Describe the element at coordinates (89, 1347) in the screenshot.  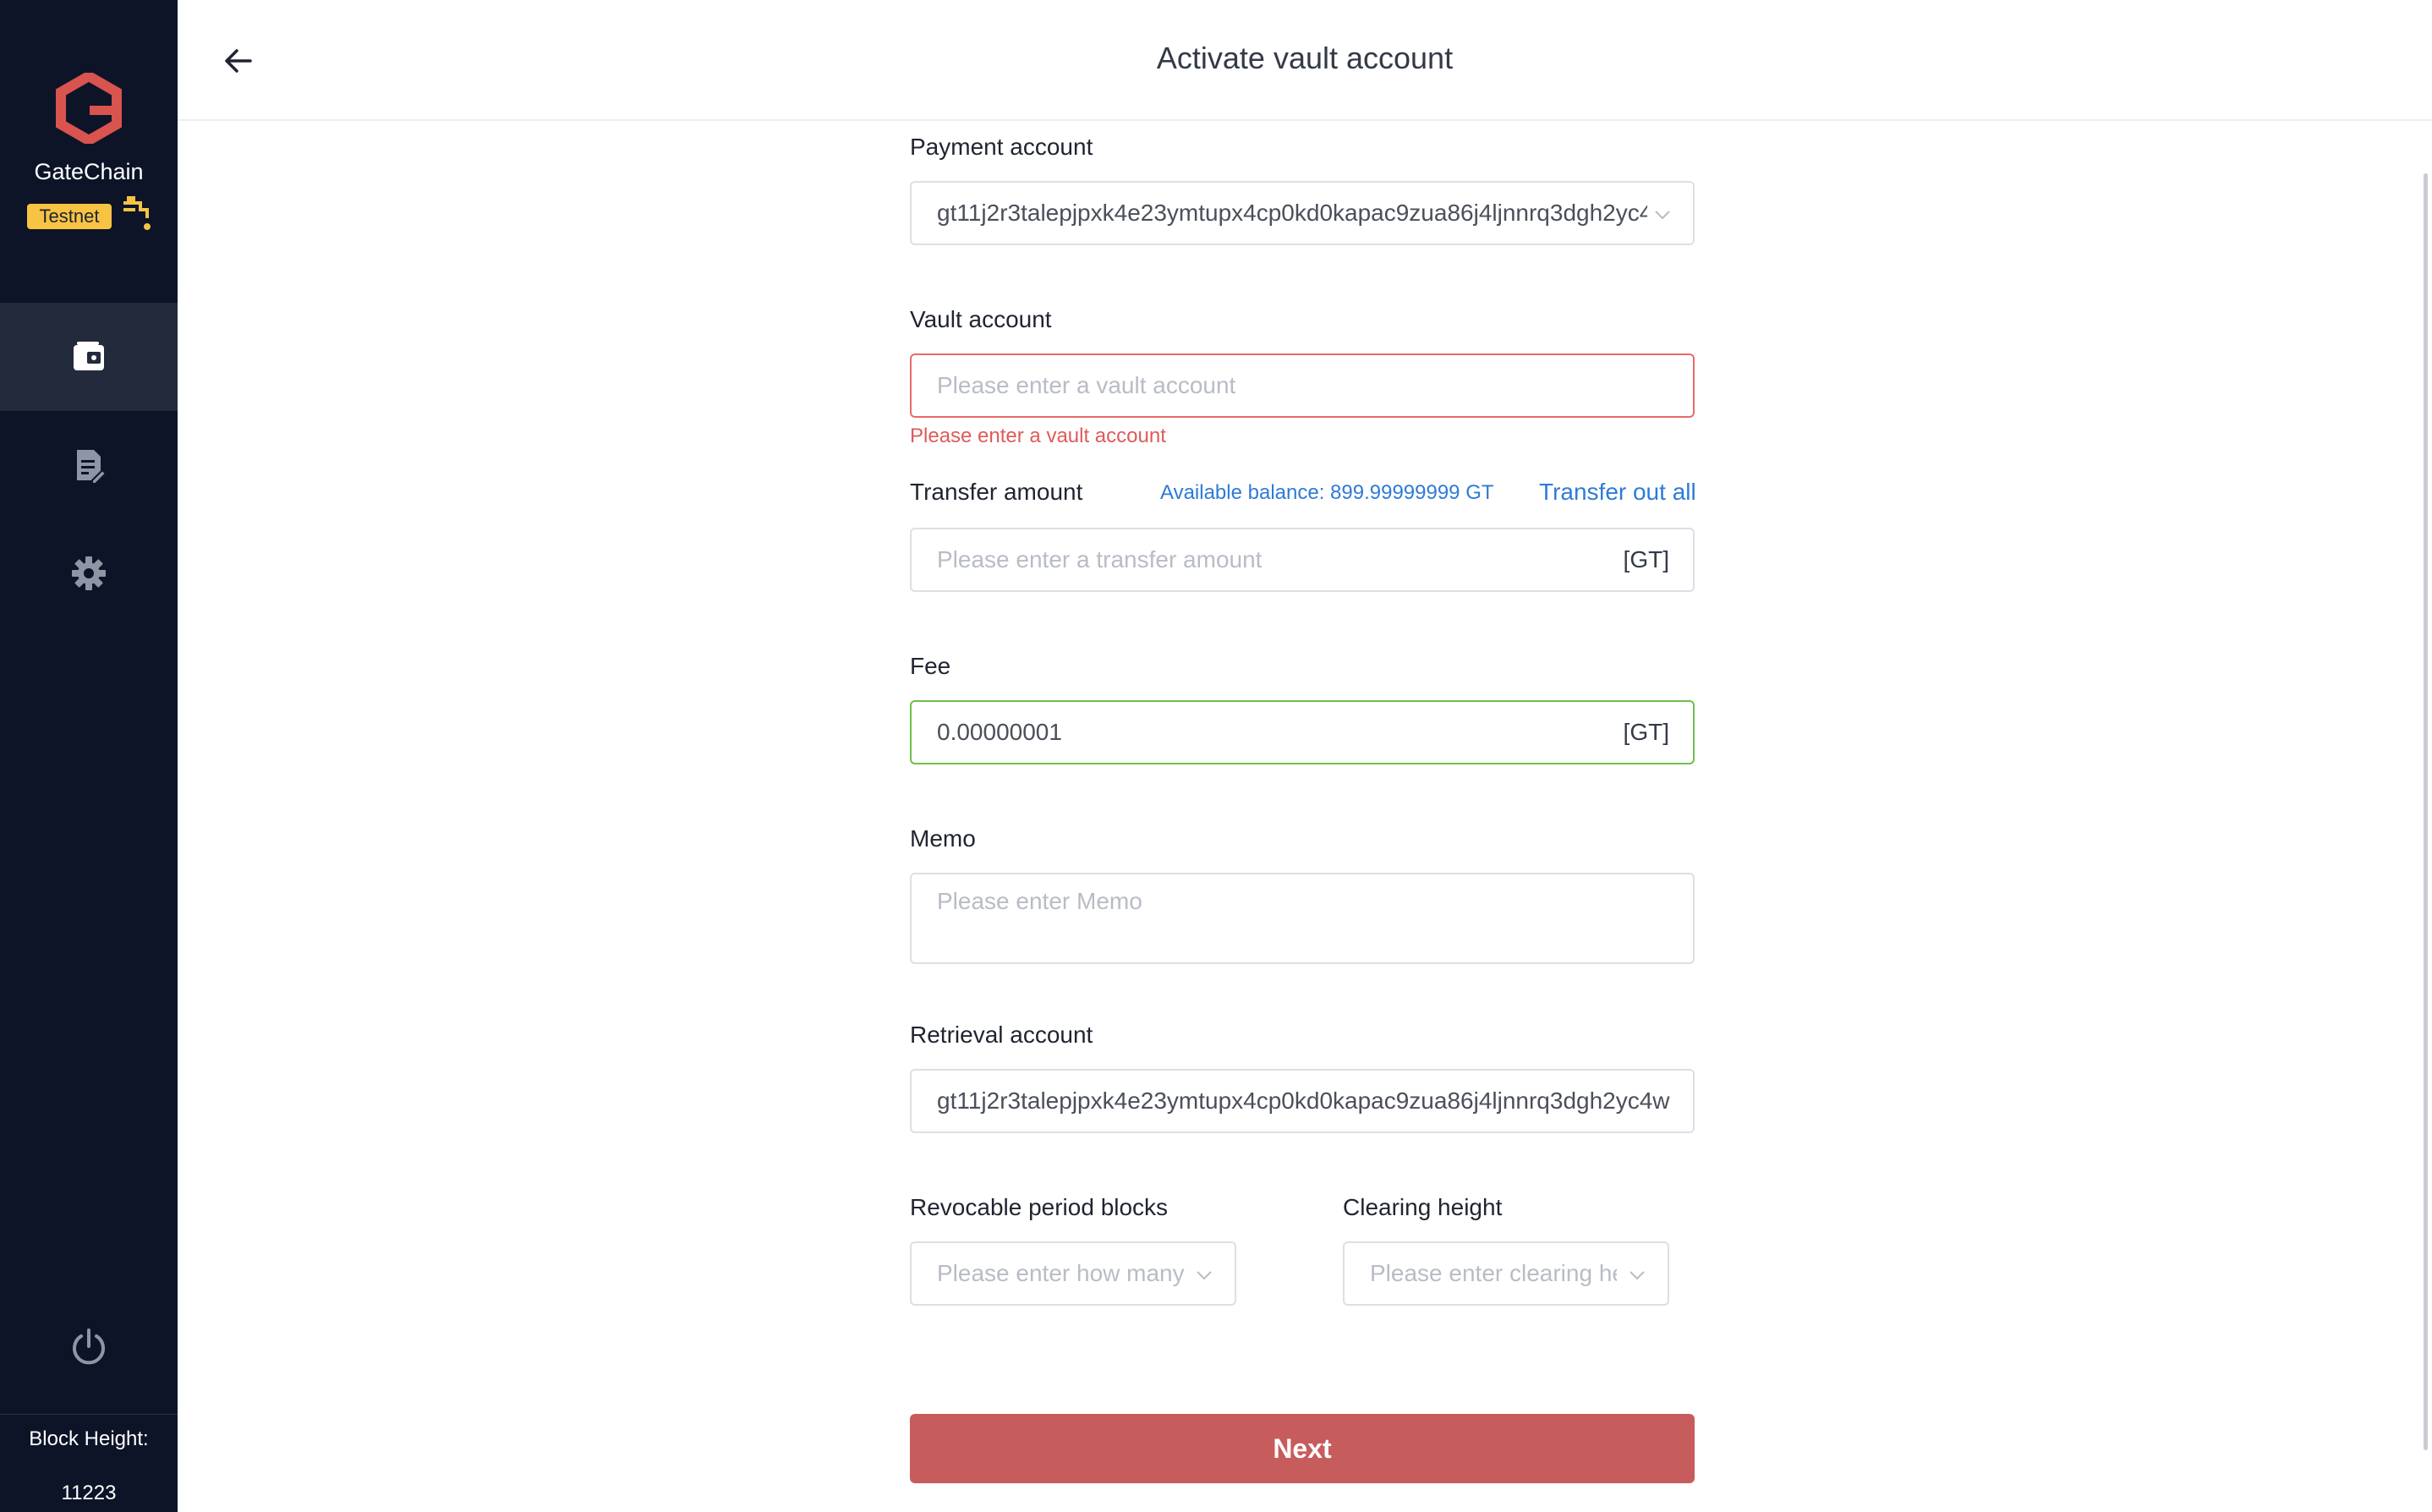
I see `power-icon` at that location.